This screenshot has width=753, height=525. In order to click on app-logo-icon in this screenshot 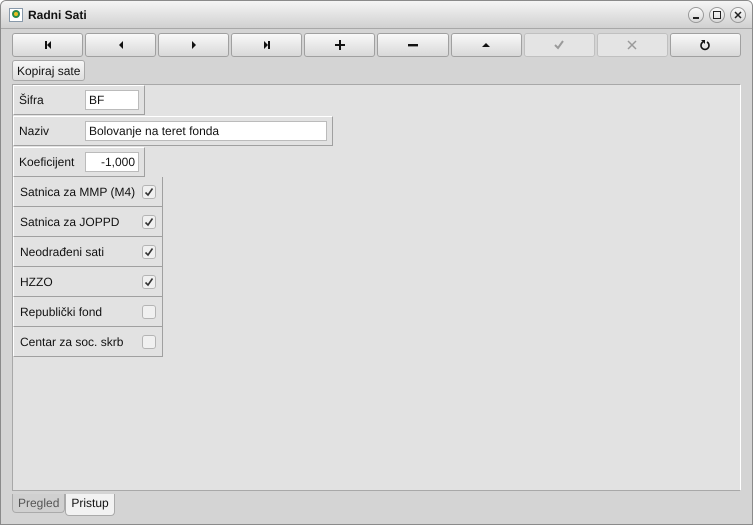, I will do `click(16, 15)`.